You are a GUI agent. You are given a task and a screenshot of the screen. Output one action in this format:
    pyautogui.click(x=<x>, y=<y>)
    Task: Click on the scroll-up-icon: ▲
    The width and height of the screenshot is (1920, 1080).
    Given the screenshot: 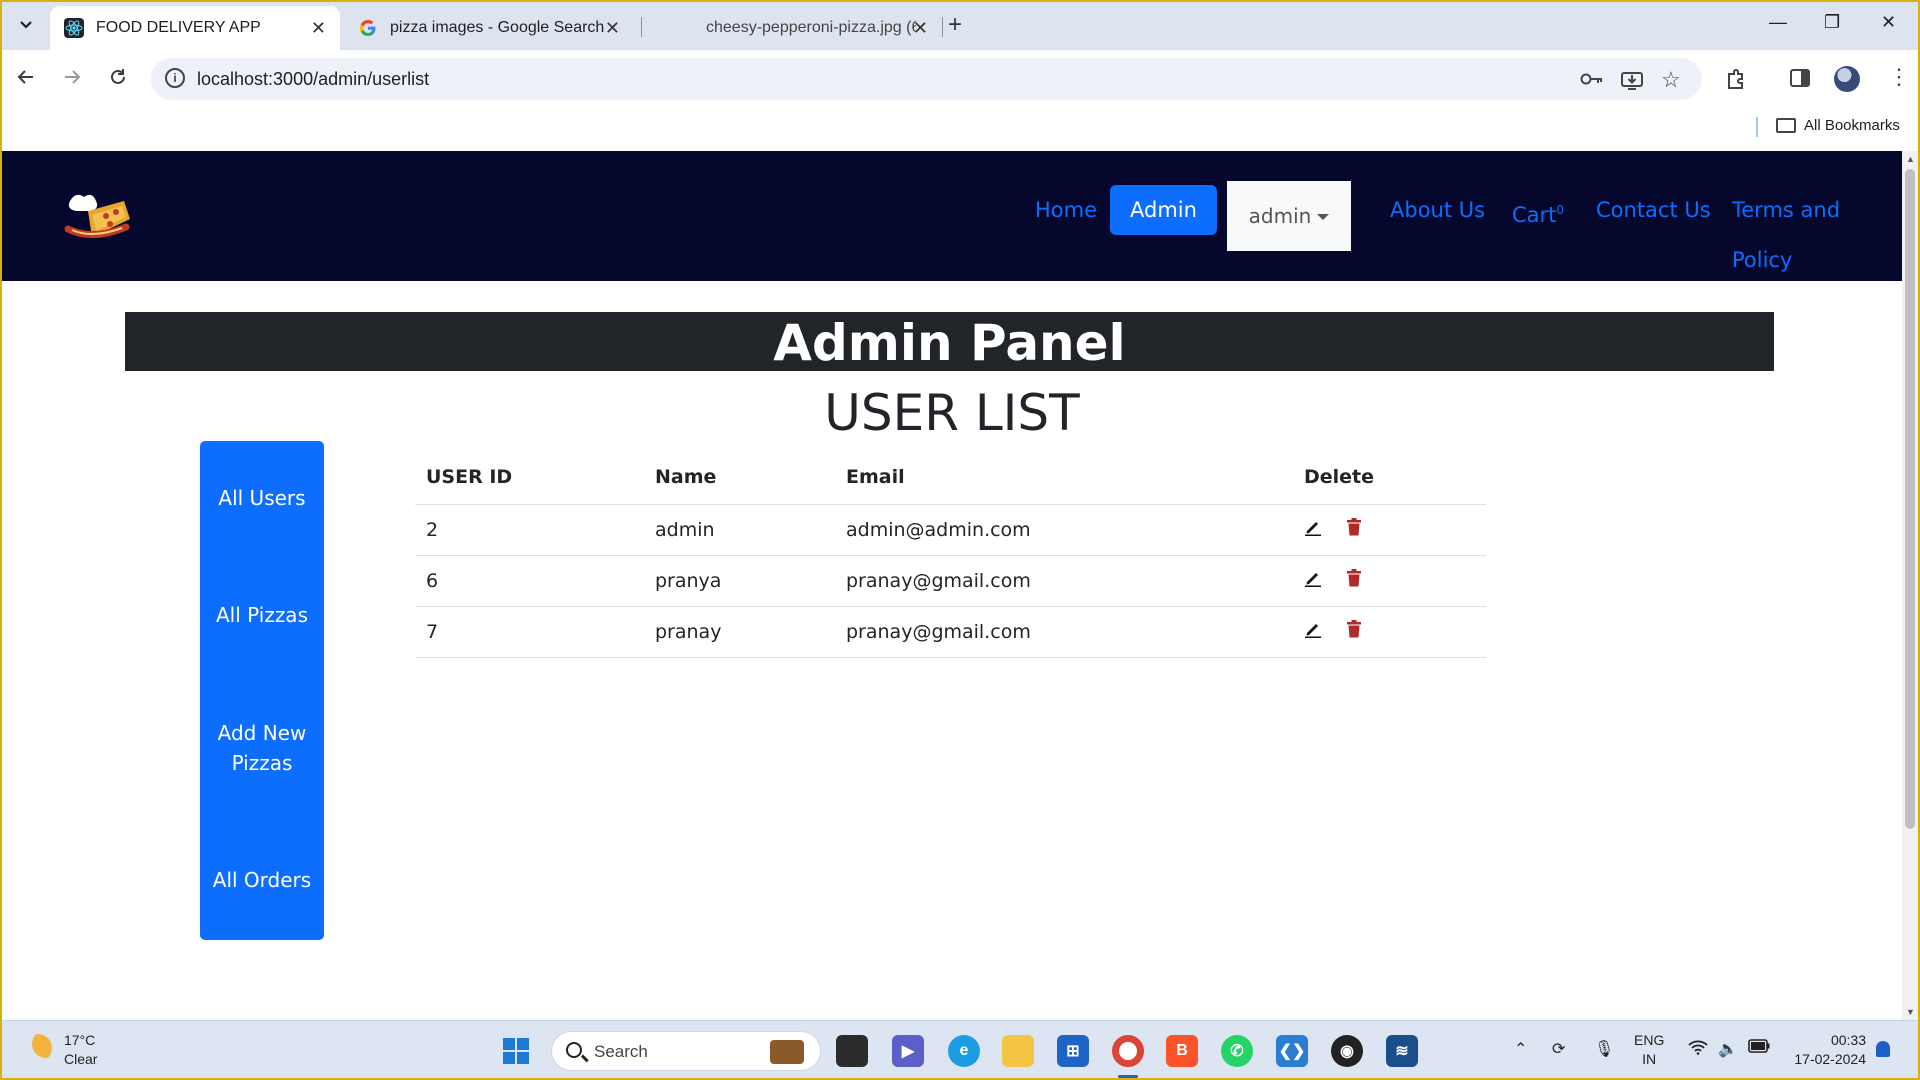 What is the action you would take?
    pyautogui.click(x=1910, y=159)
    